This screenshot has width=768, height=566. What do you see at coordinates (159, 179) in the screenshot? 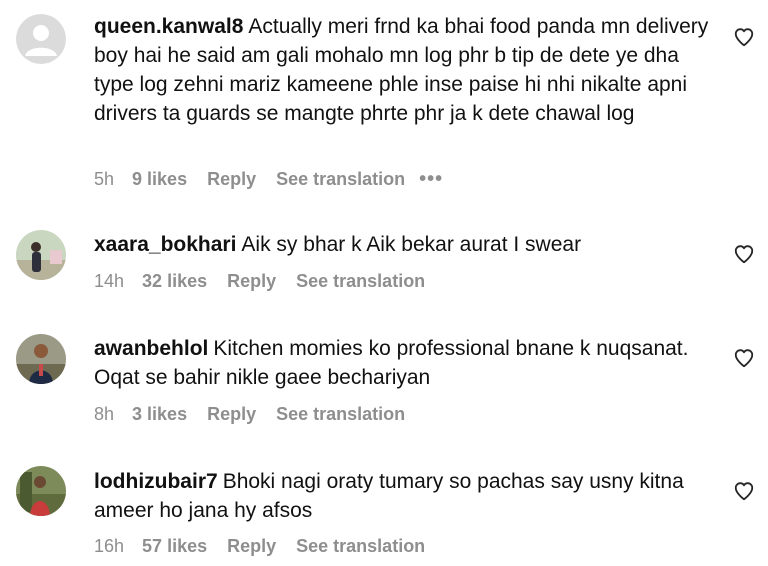
I see `comment-likes: 9 likes` at bounding box center [159, 179].